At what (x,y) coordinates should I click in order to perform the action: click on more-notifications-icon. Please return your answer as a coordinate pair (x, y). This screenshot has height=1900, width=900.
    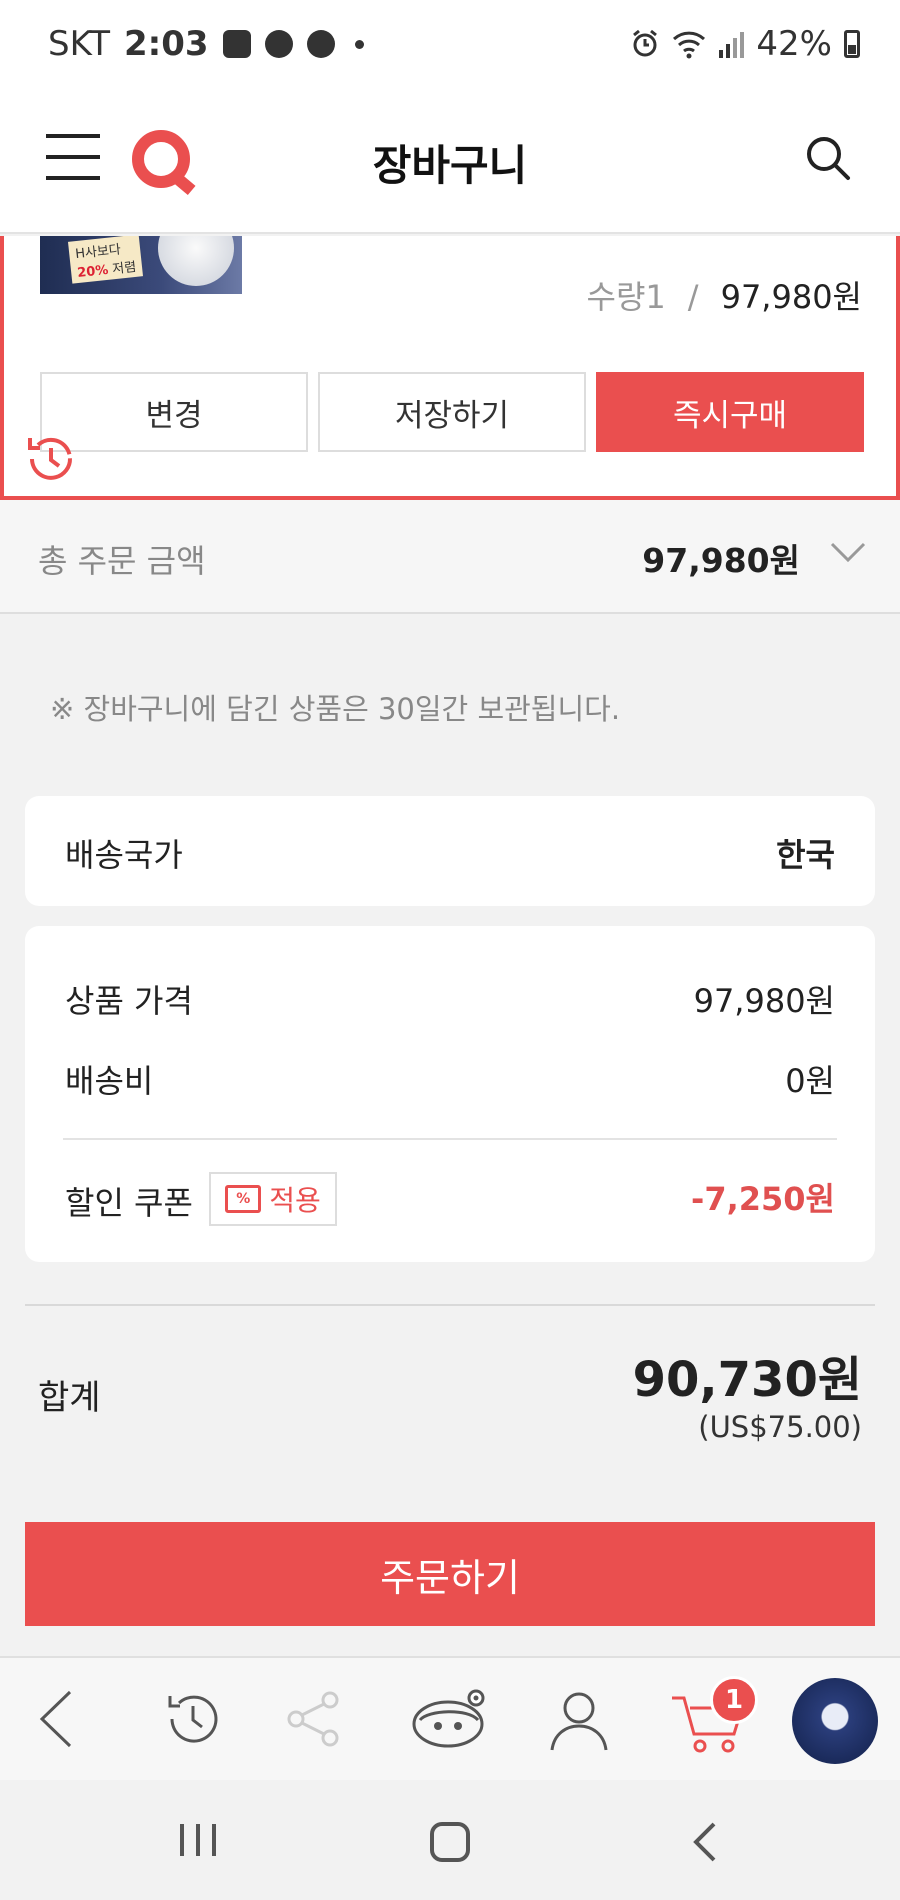
    Looking at the image, I should click on (359, 44).